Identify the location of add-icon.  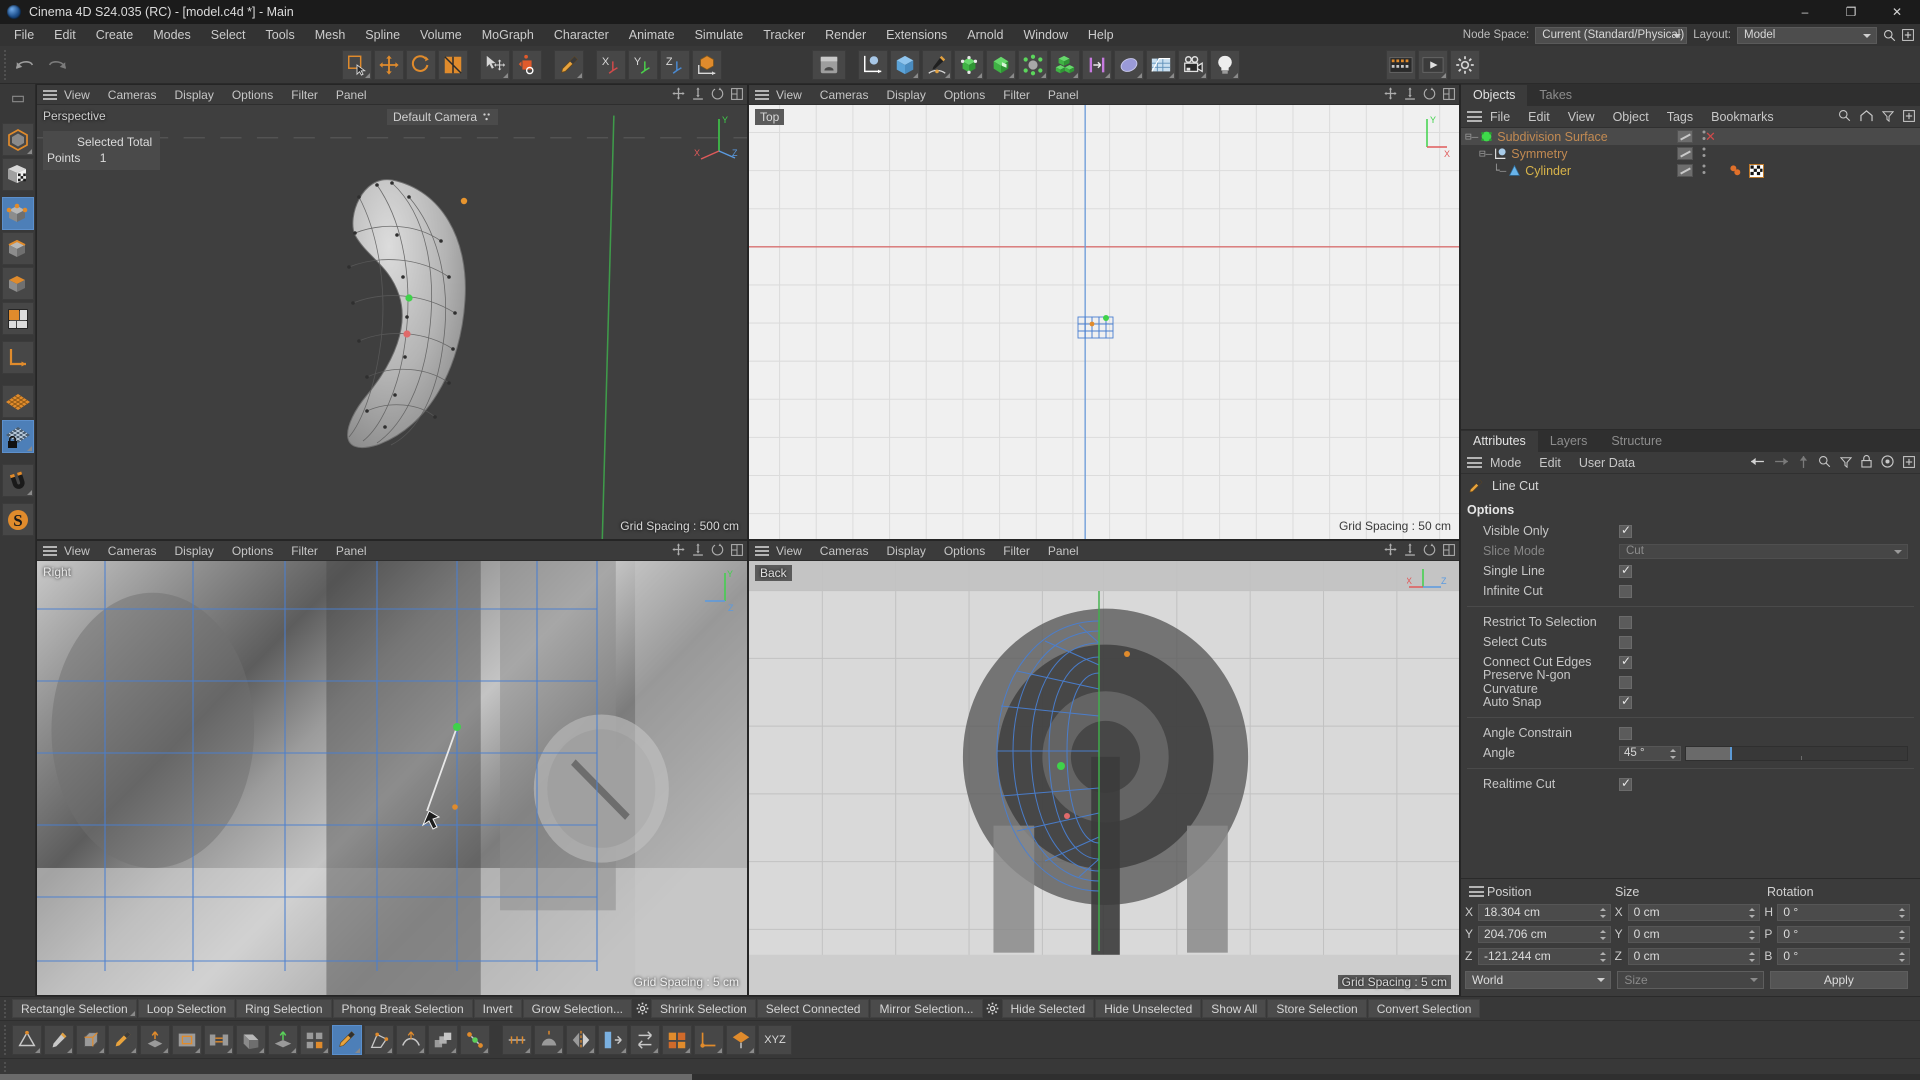
(1909, 117).